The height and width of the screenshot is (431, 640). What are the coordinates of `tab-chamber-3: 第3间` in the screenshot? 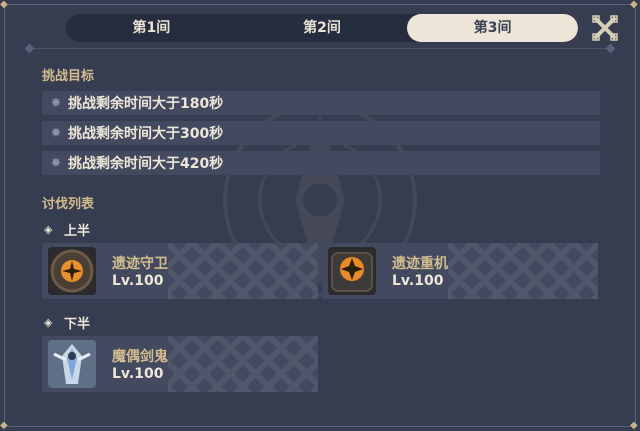 It's located at (492, 28).